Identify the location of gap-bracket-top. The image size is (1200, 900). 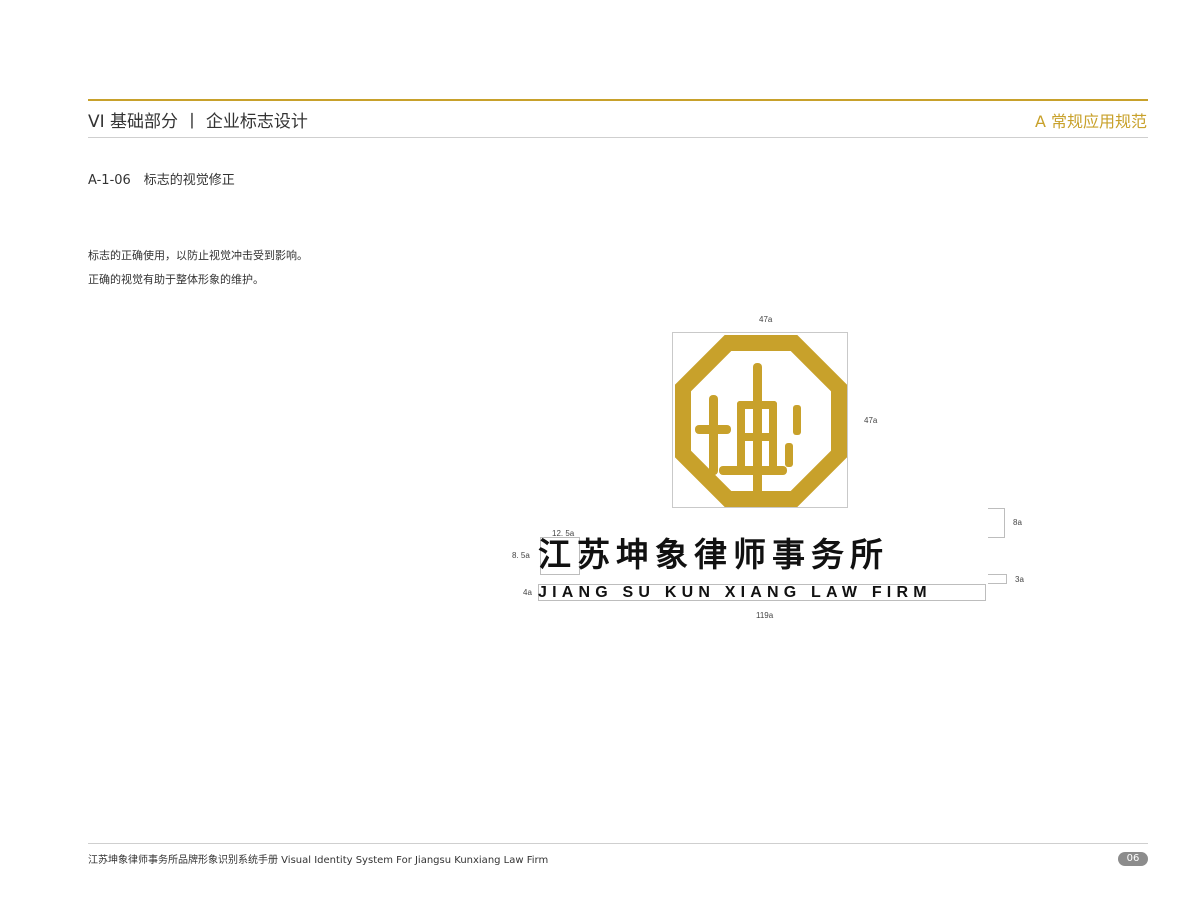
(996, 523).